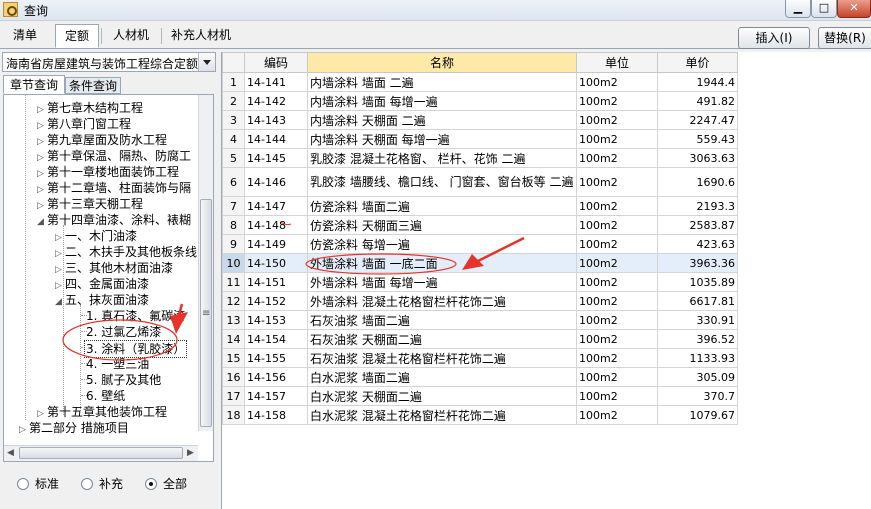 This screenshot has height=509, width=871. I want to click on tree-leaf: 1. 真石漆、氟碳漆, so click(135, 316).